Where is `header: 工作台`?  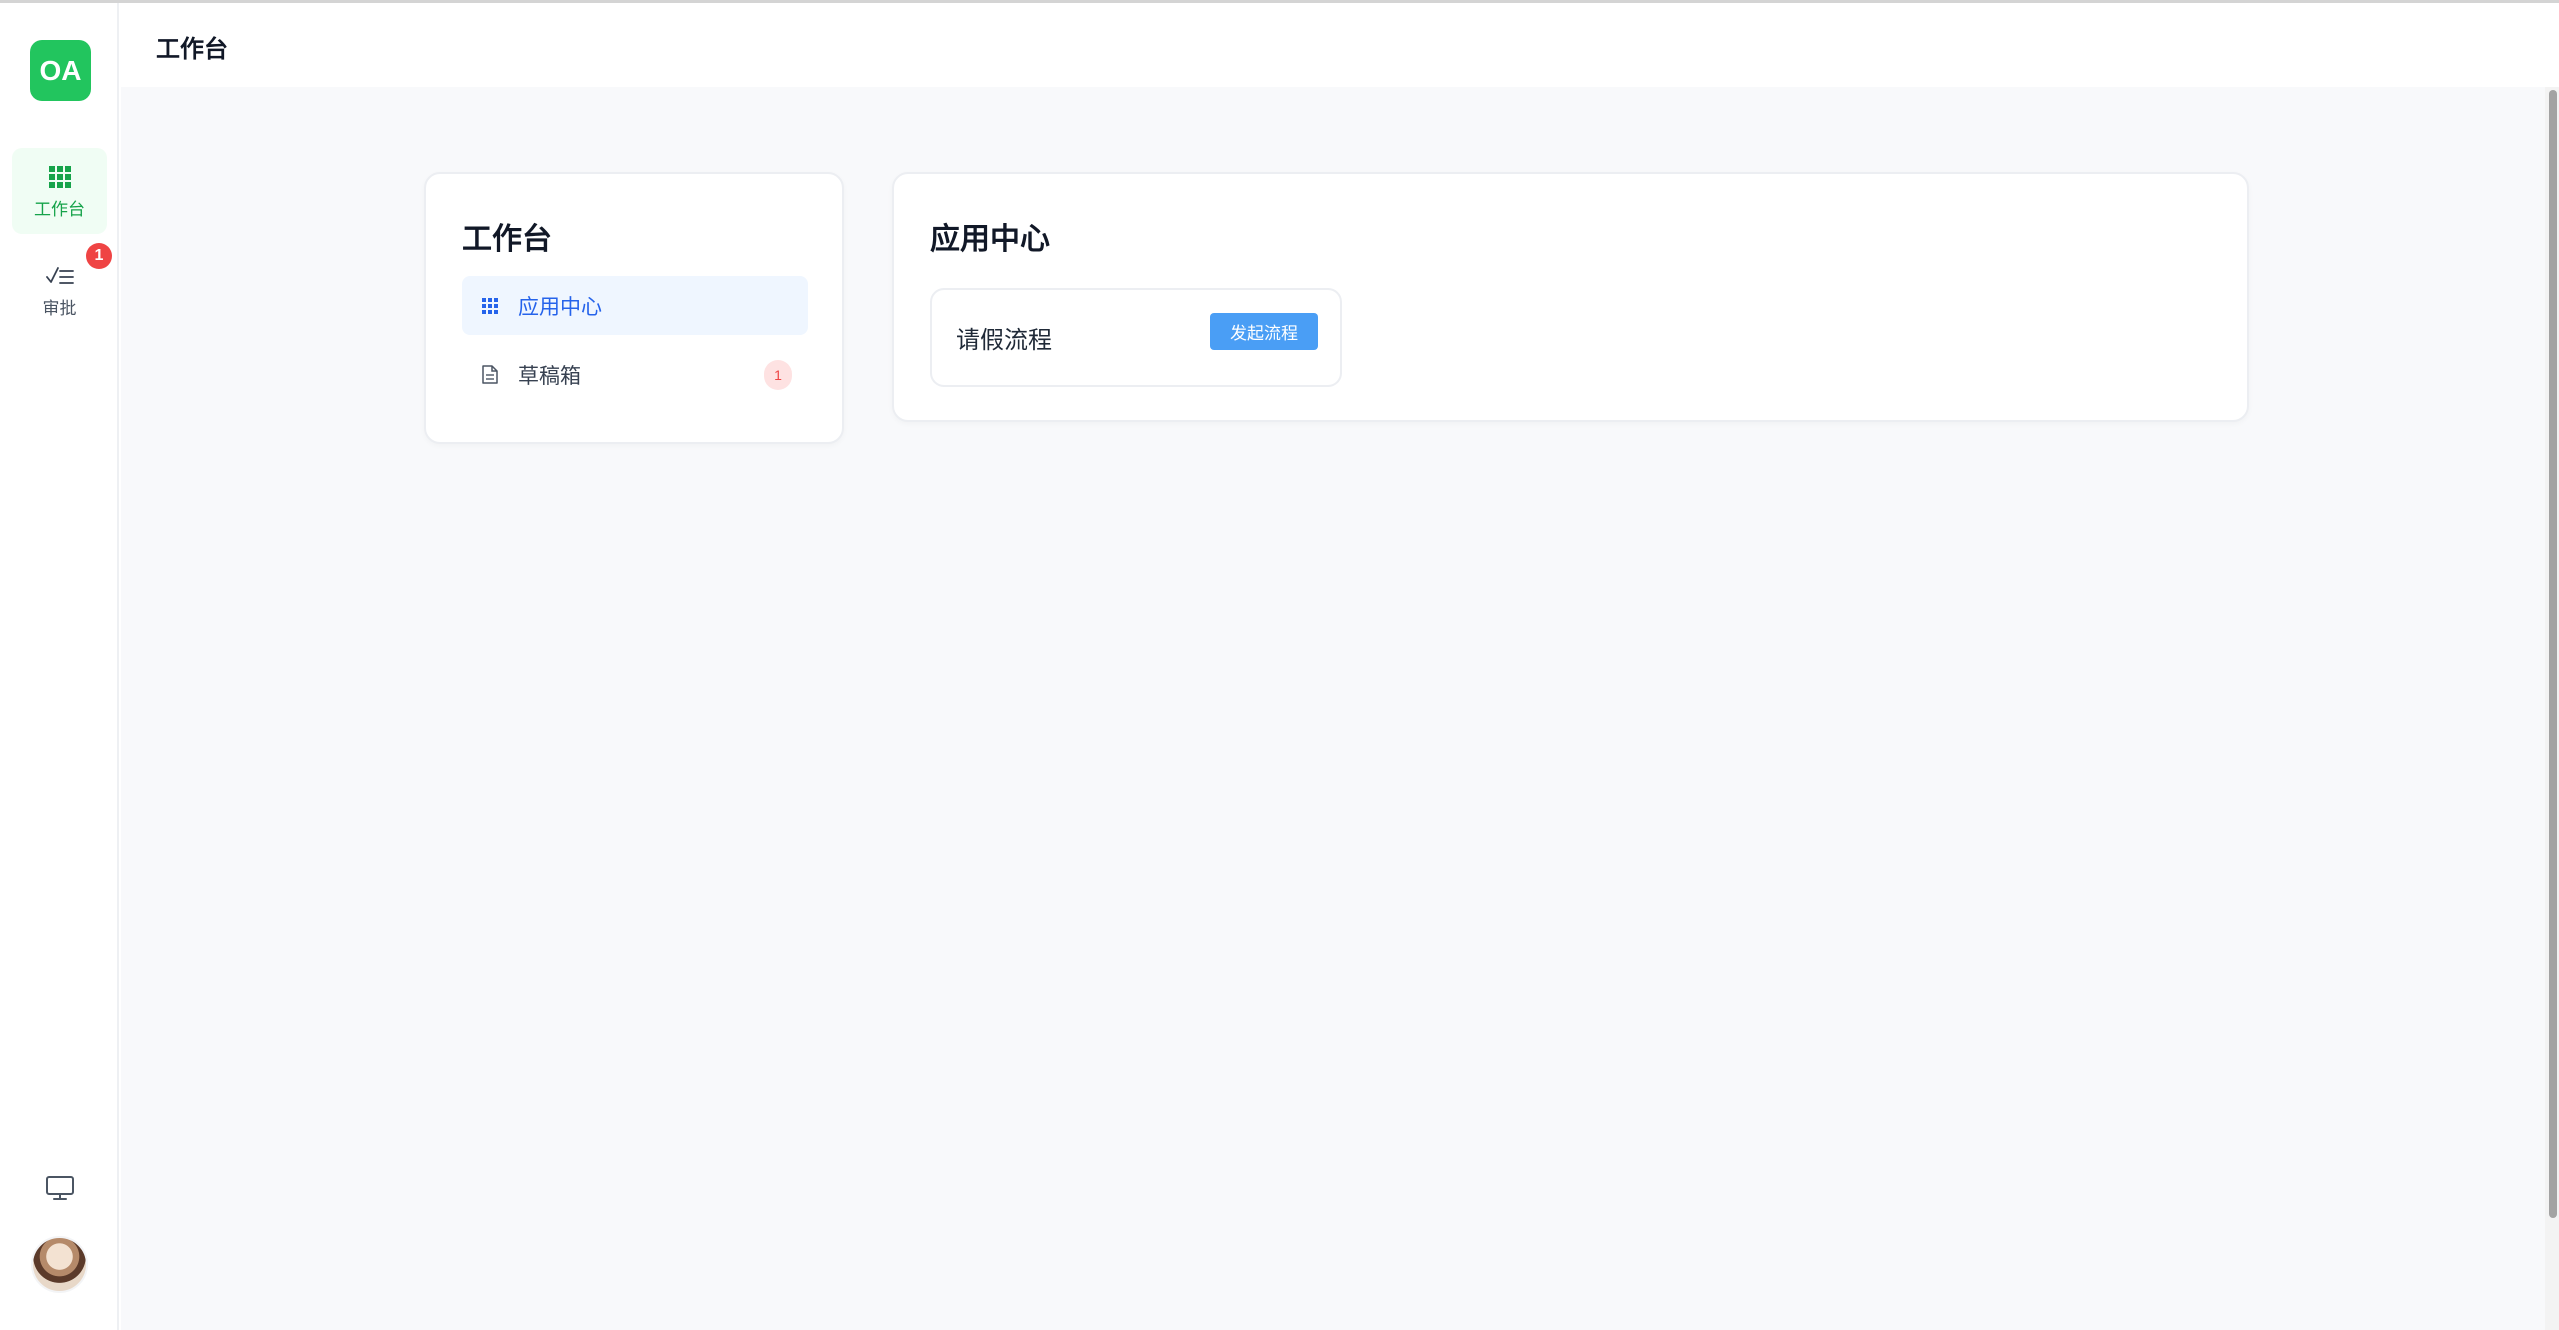
header: 工作台 is located at coordinates (1340, 45).